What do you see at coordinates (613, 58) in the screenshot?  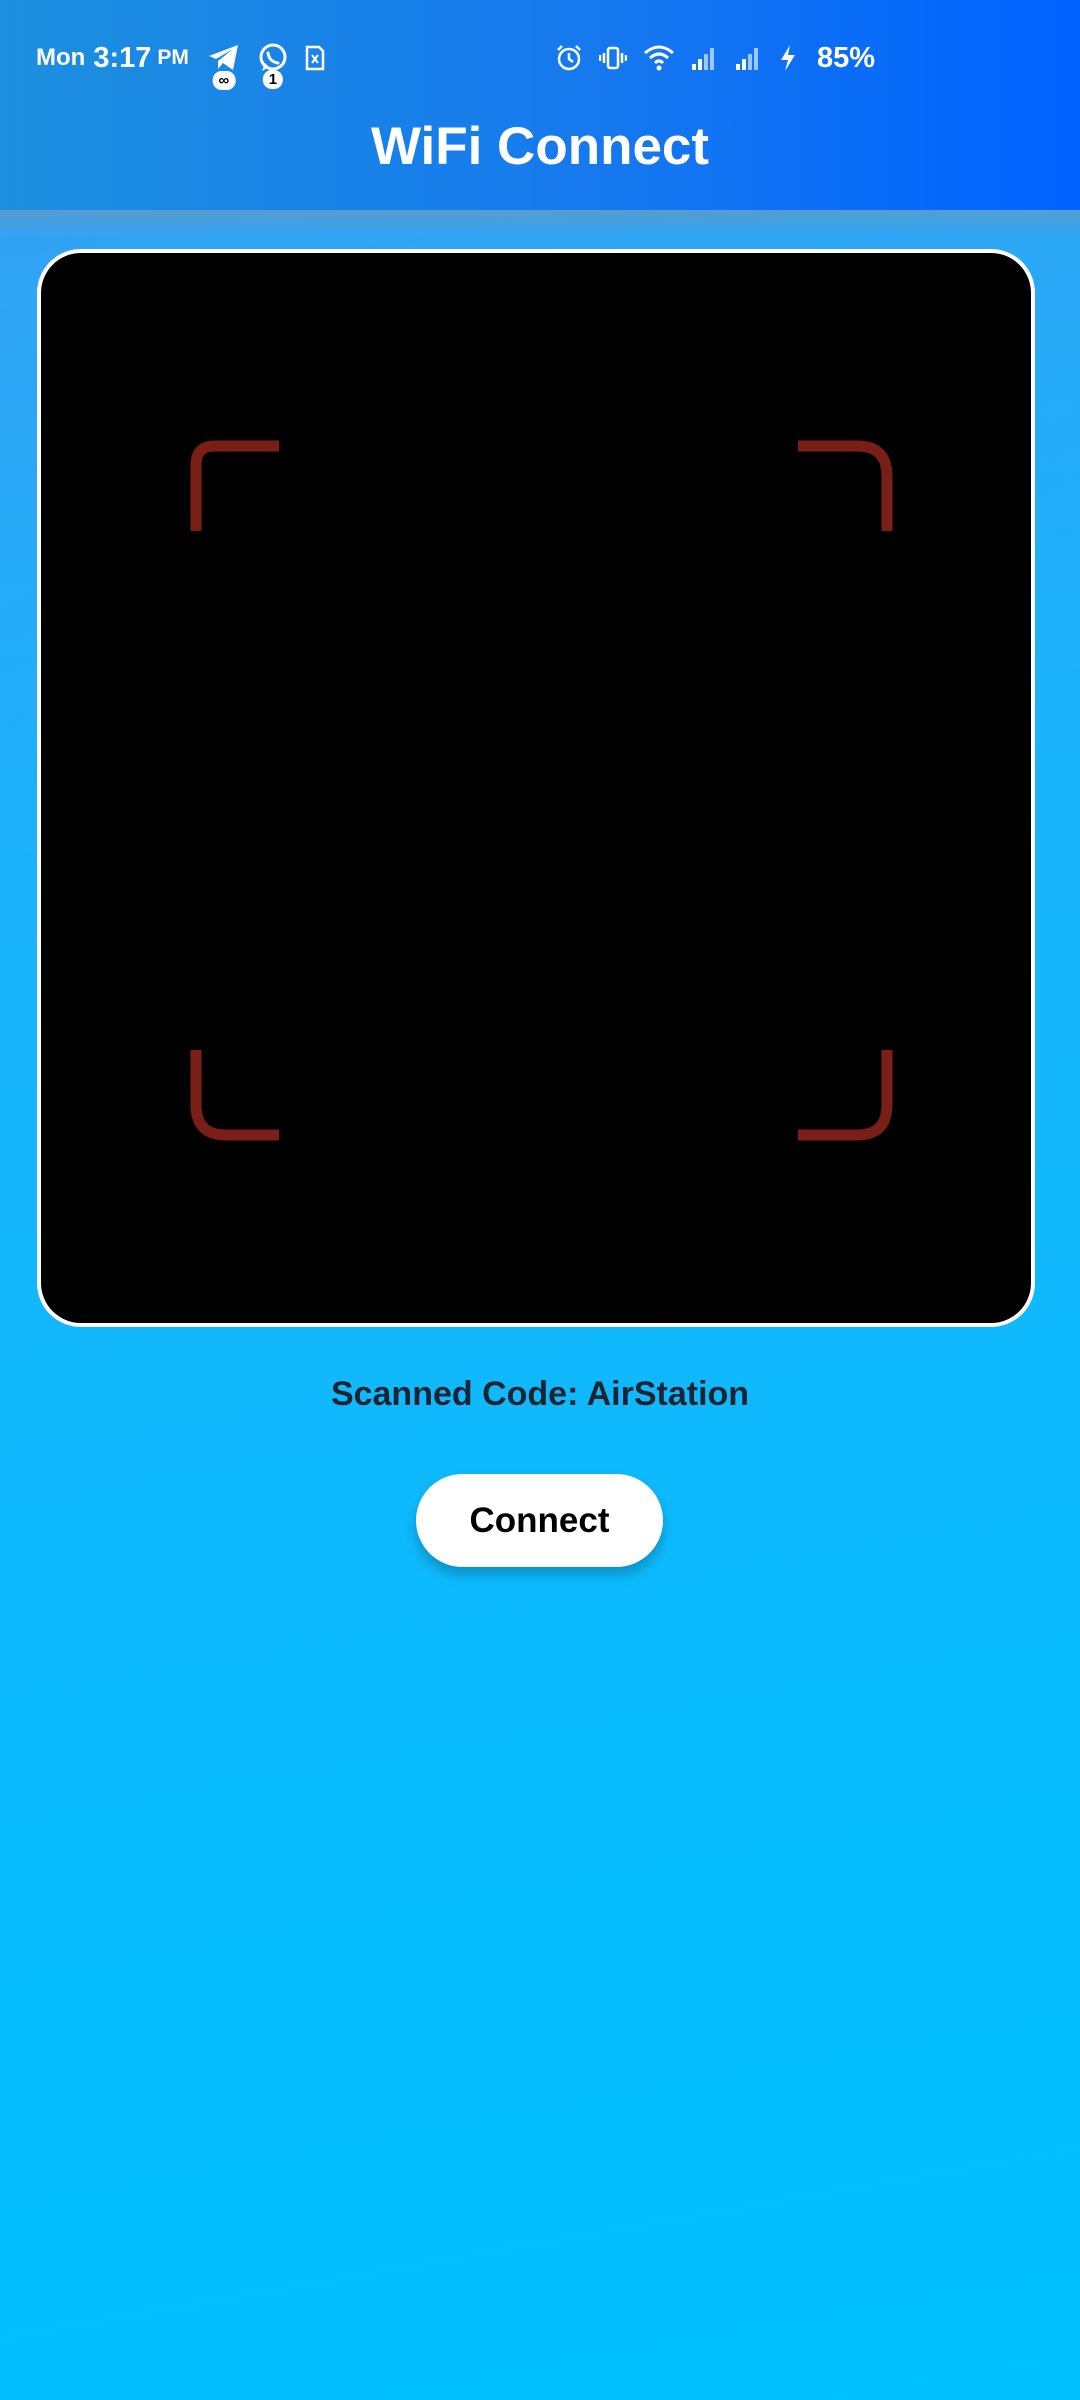 I see `vibrate-icon` at bounding box center [613, 58].